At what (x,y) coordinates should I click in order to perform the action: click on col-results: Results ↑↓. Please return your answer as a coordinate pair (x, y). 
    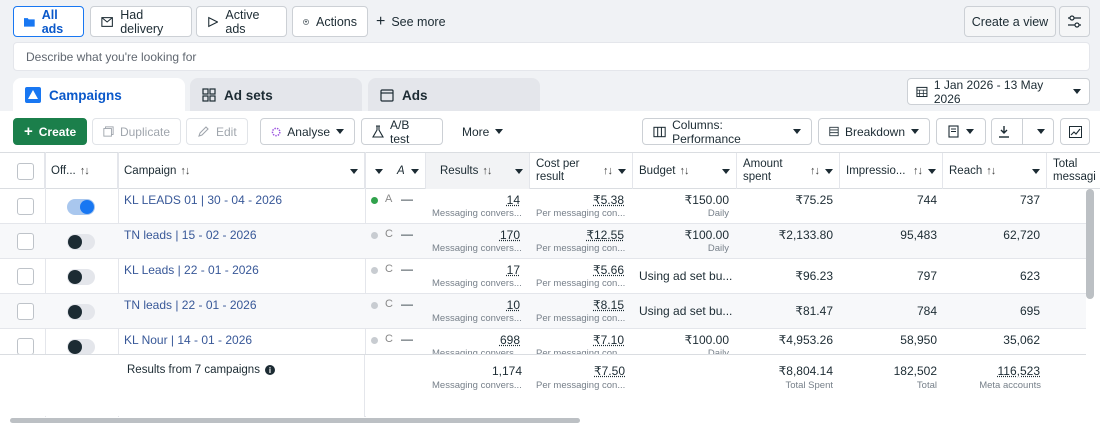
    Looking at the image, I should click on (478, 171).